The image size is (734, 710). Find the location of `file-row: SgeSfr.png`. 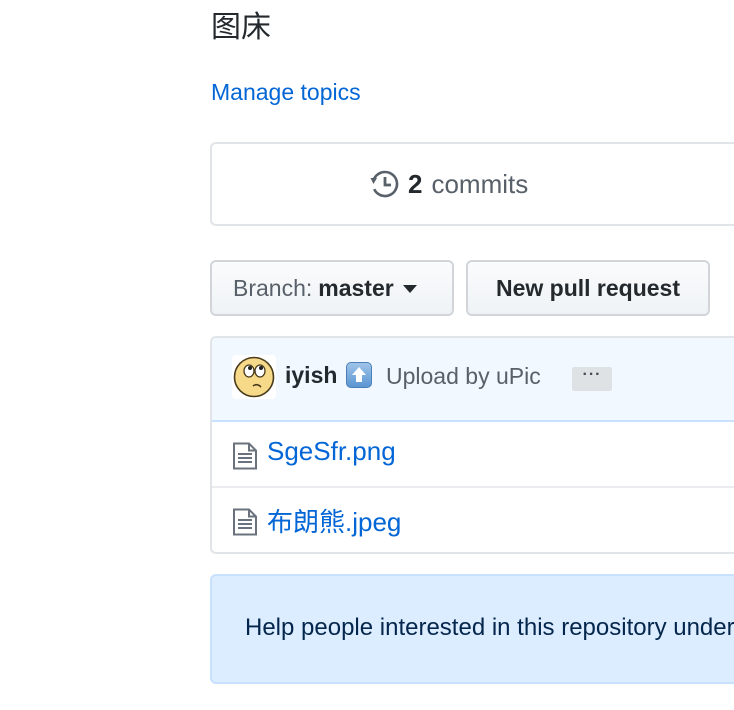

file-row: SgeSfr.png is located at coordinates (473, 455).